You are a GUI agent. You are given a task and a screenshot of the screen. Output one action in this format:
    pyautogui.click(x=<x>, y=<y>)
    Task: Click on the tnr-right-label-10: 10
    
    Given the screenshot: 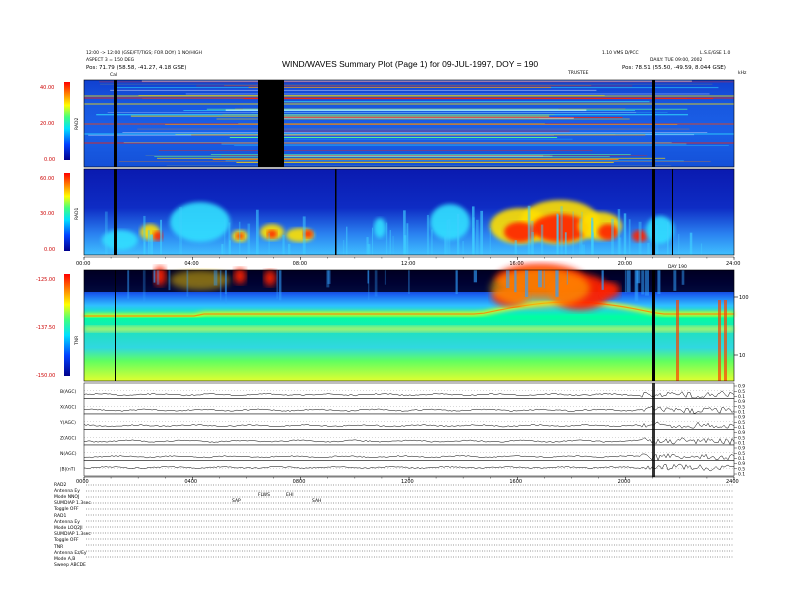 What is the action you would take?
    pyautogui.click(x=742, y=356)
    